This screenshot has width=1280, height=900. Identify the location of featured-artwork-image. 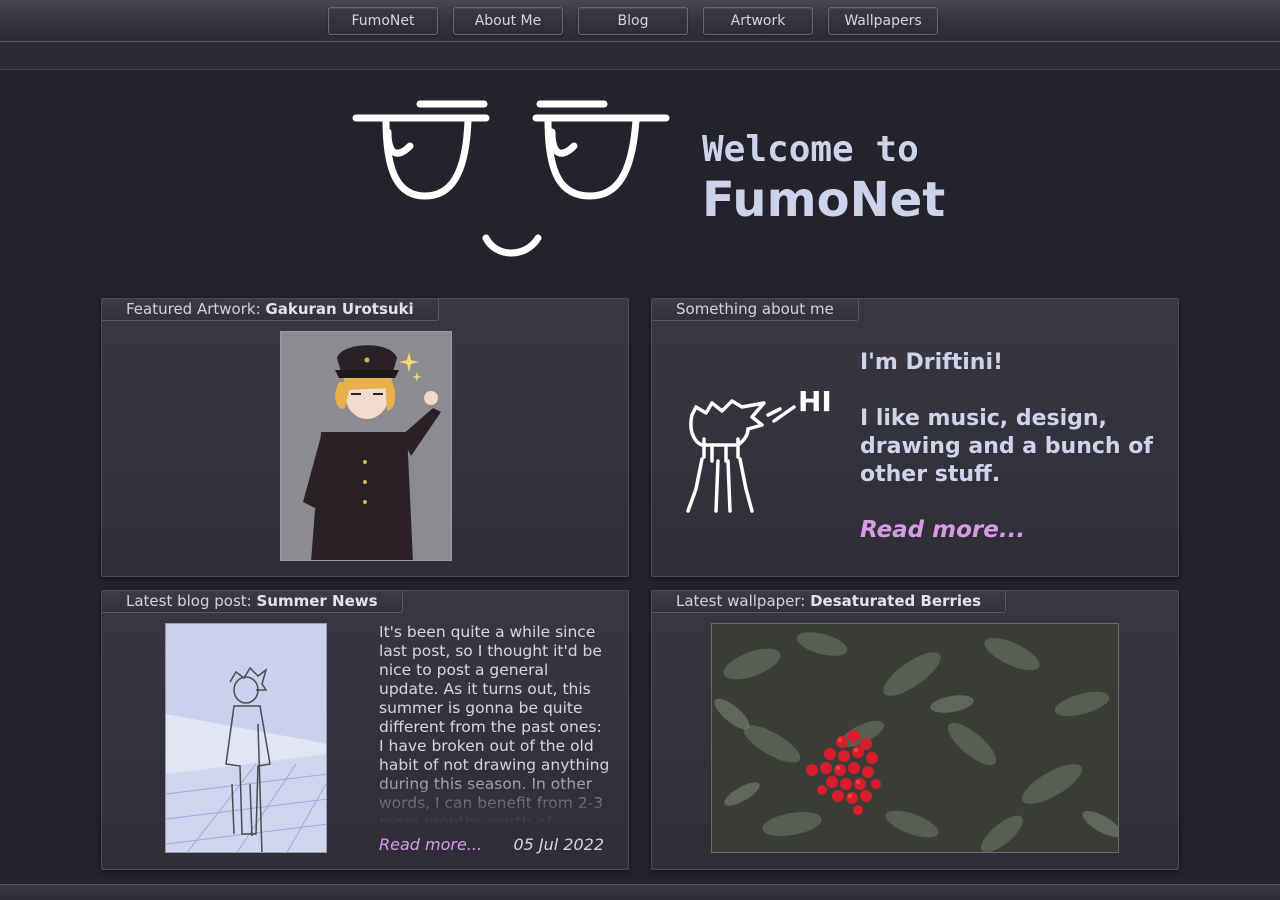
(366, 446).